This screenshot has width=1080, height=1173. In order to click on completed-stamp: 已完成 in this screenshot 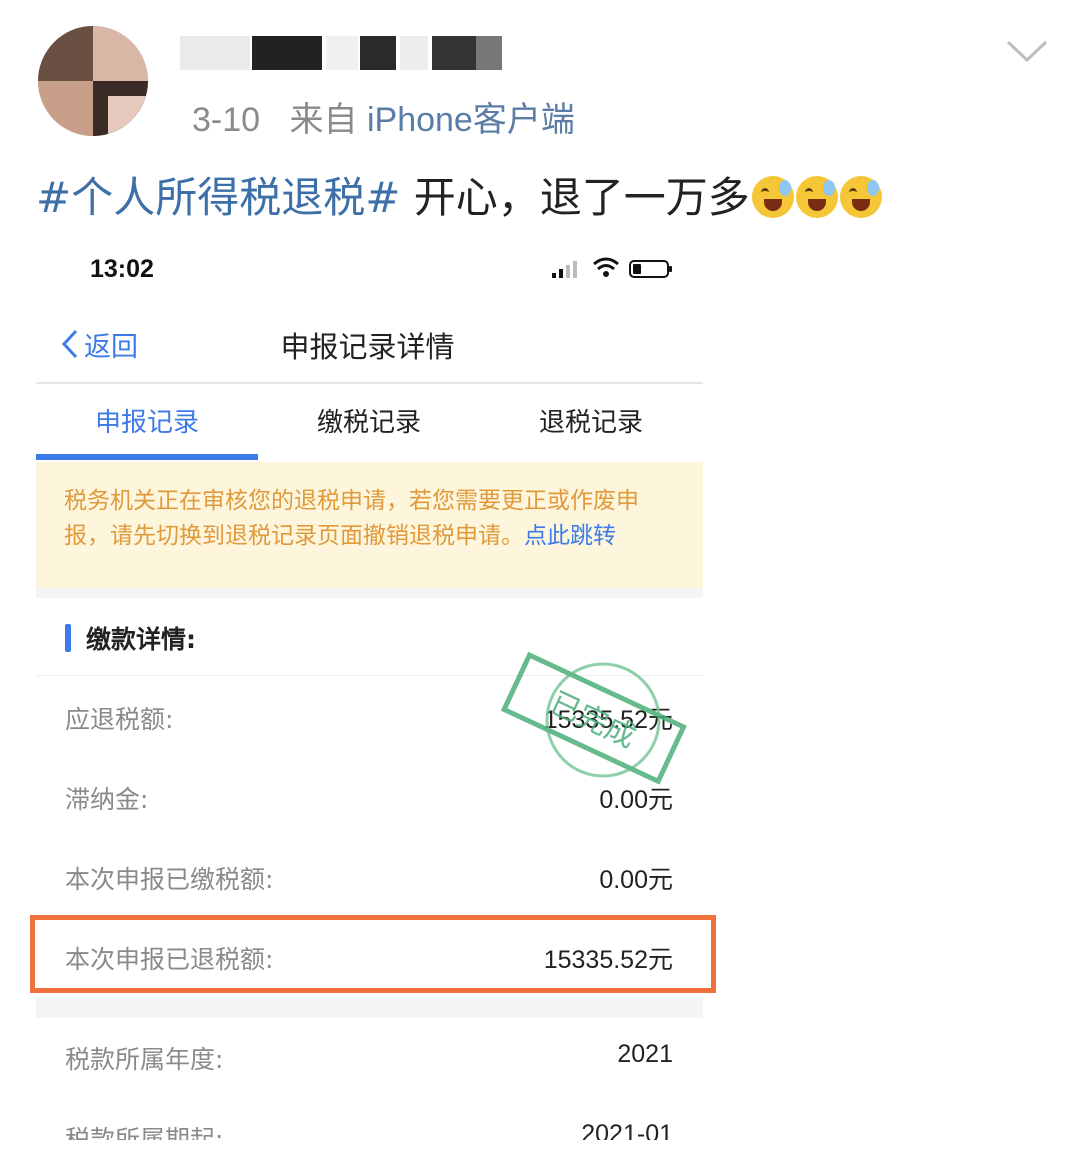, I will do `click(593, 718)`.